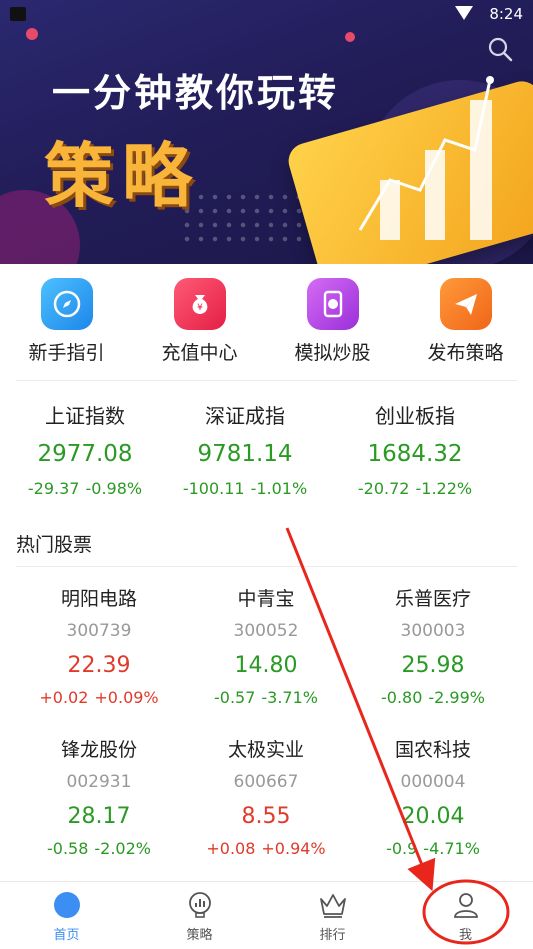 The image size is (533, 949). Describe the element at coordinates (200, 905) in the screenshot. I see `lightbulb-chart-icon` at that location.